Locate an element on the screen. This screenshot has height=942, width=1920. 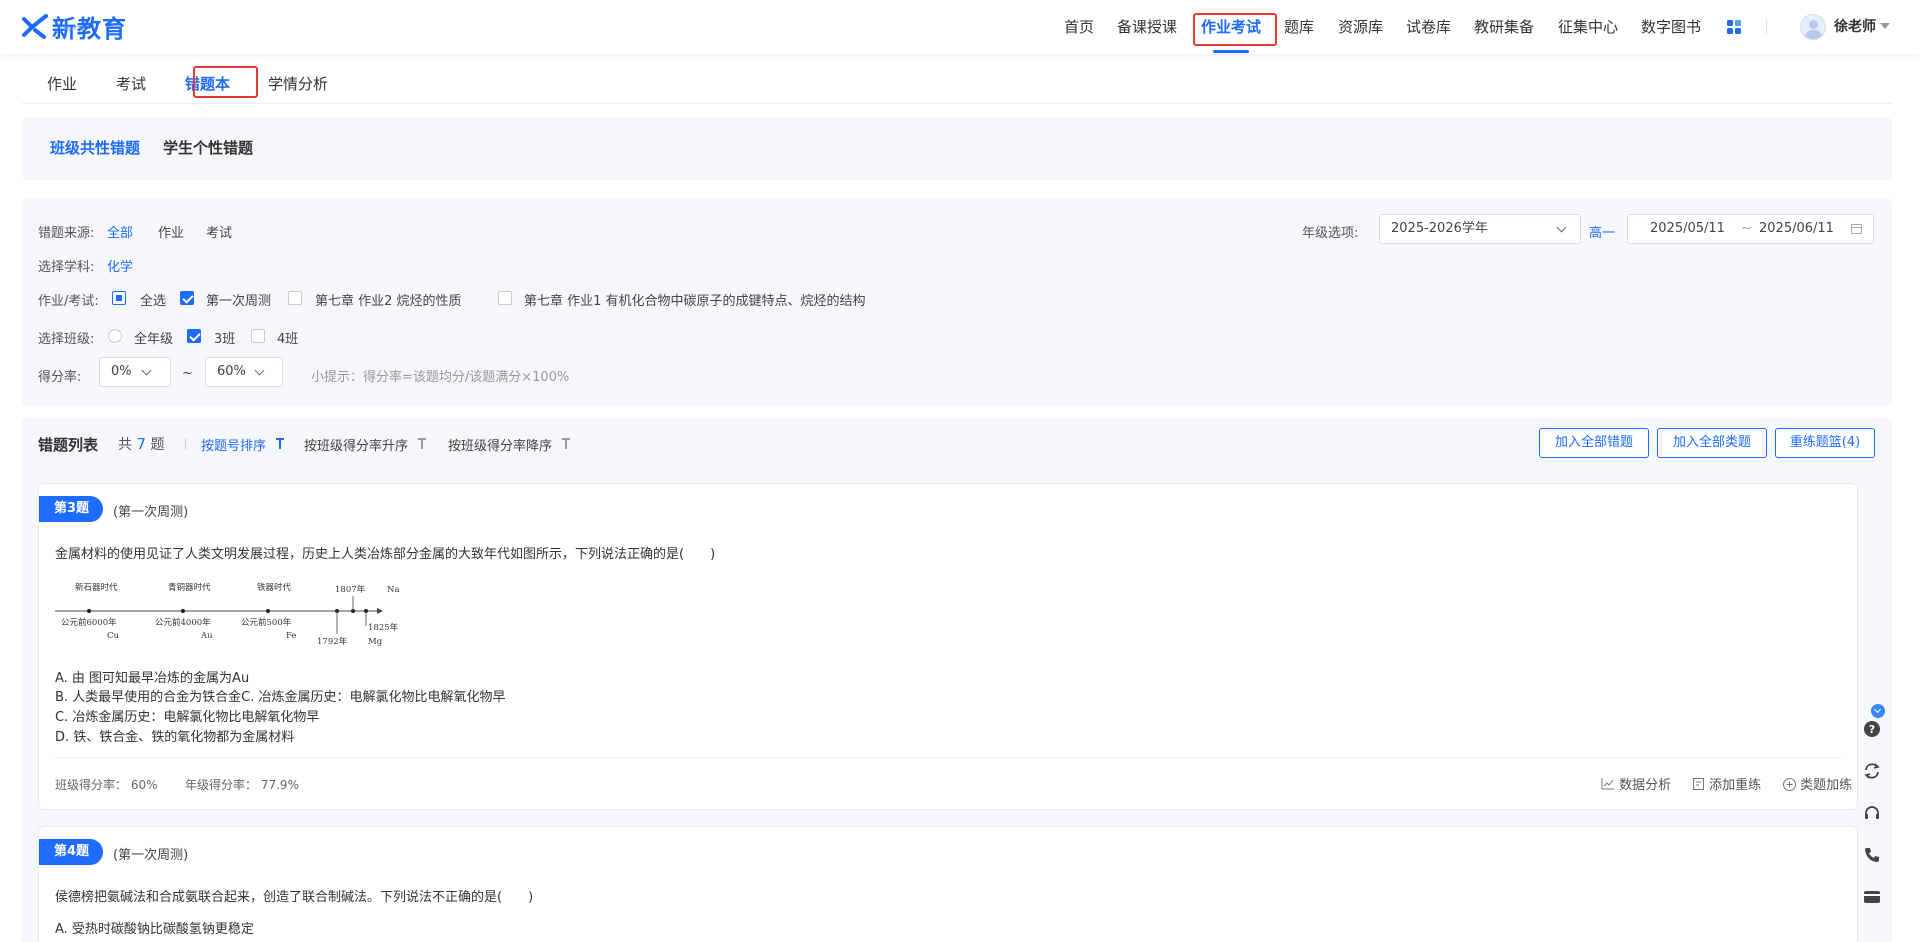
grade-label: 年级选项: is located at coordinates (1330, 233).